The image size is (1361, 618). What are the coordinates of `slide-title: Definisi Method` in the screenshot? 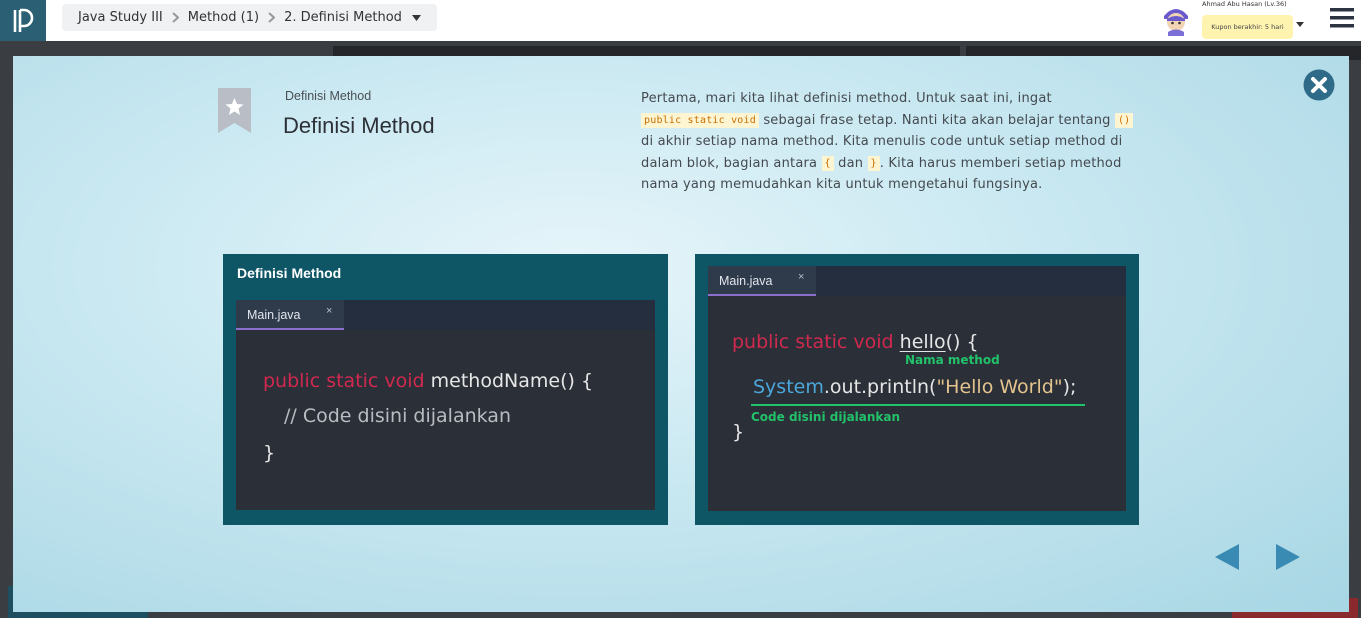 It's located at (359, 125).